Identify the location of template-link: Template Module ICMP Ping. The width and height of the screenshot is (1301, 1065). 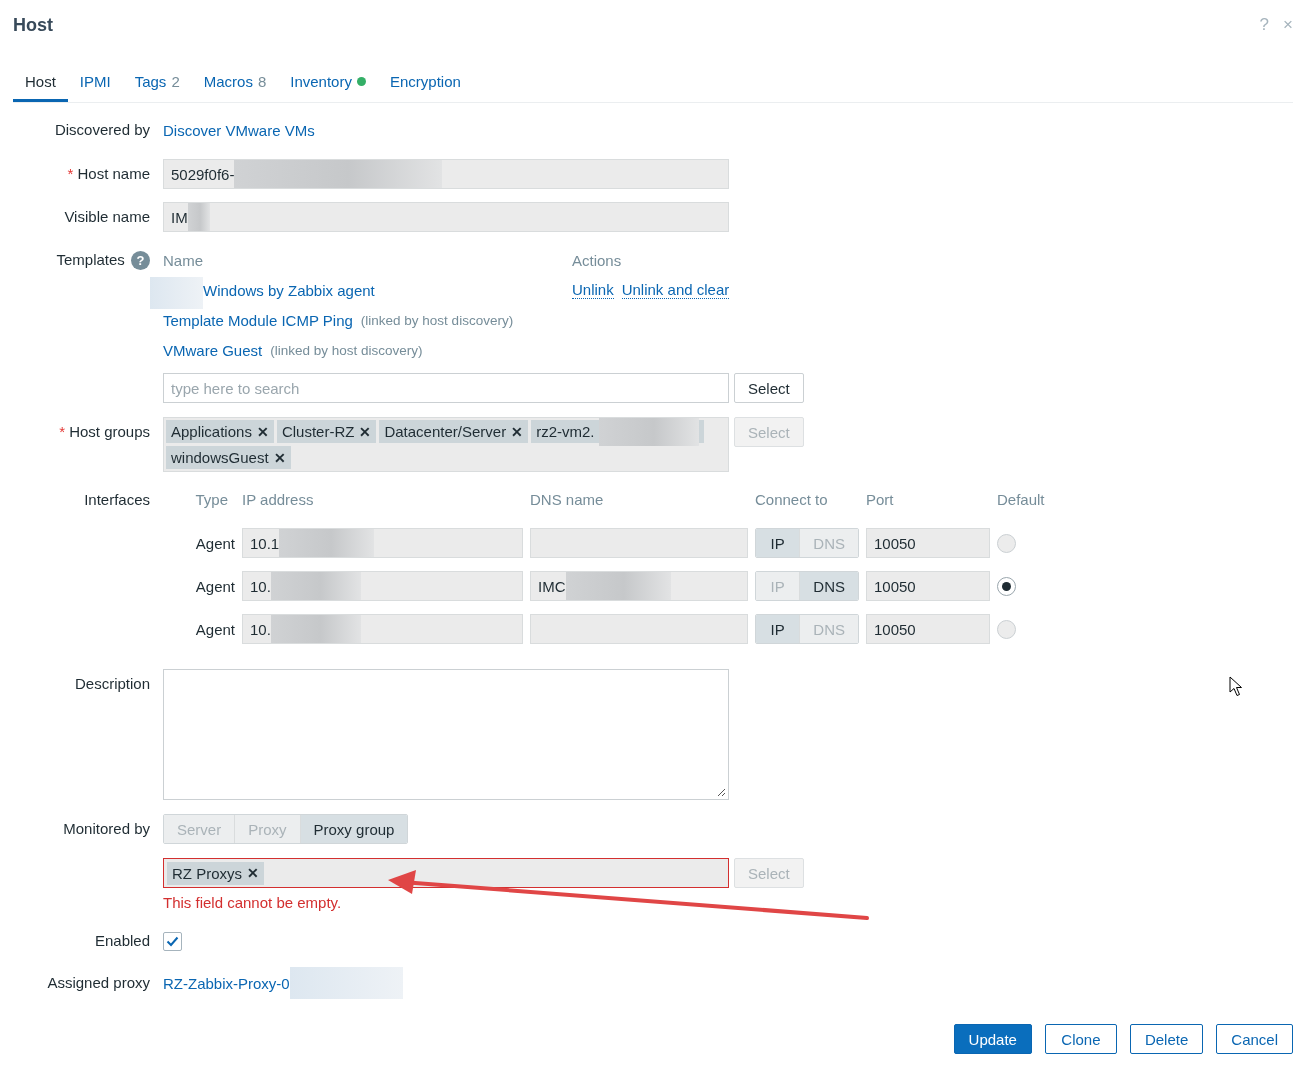
(258, 320).